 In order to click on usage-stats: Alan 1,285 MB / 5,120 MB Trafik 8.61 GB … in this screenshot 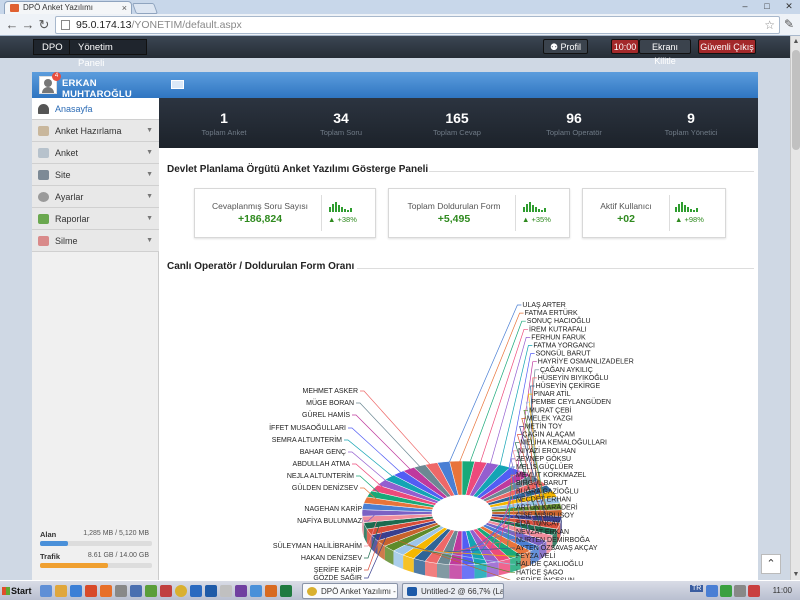, I will do `click(95, 552)`.